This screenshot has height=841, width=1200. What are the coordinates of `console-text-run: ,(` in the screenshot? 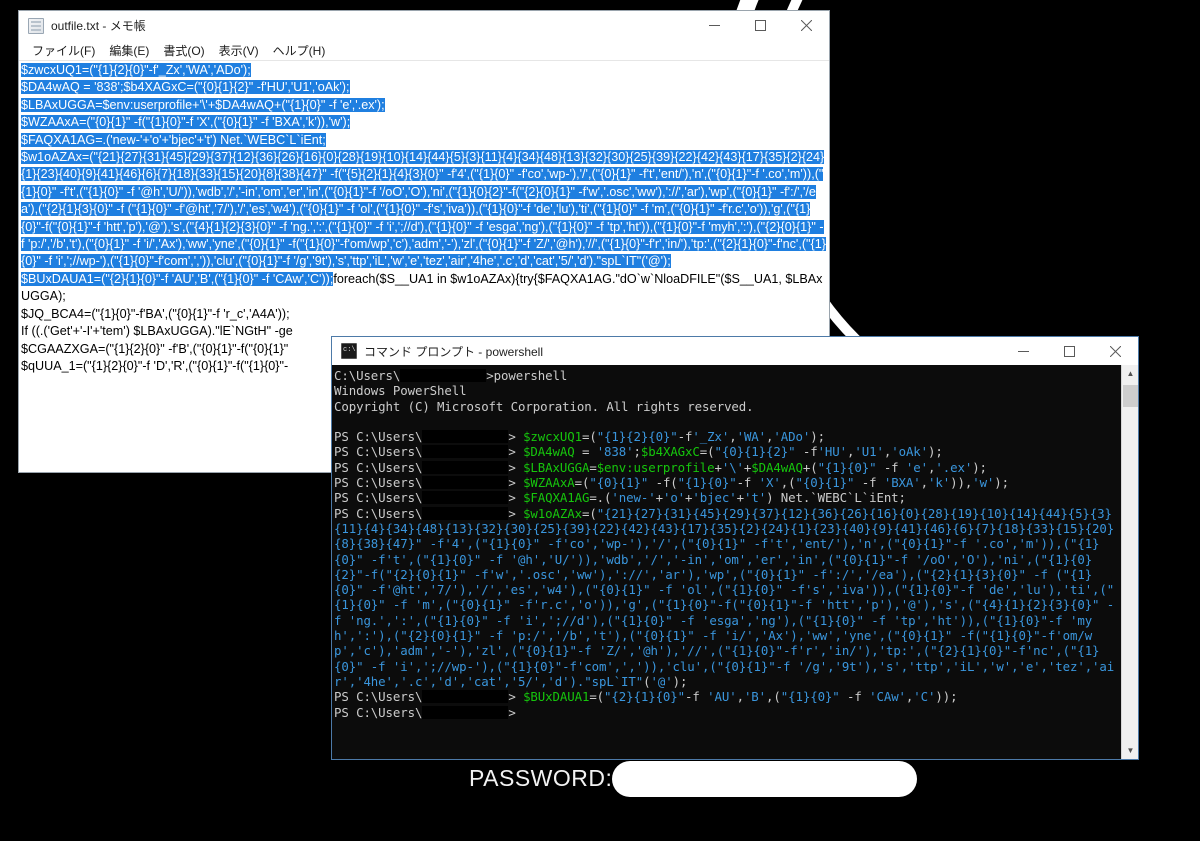 It's located at (788, 483).